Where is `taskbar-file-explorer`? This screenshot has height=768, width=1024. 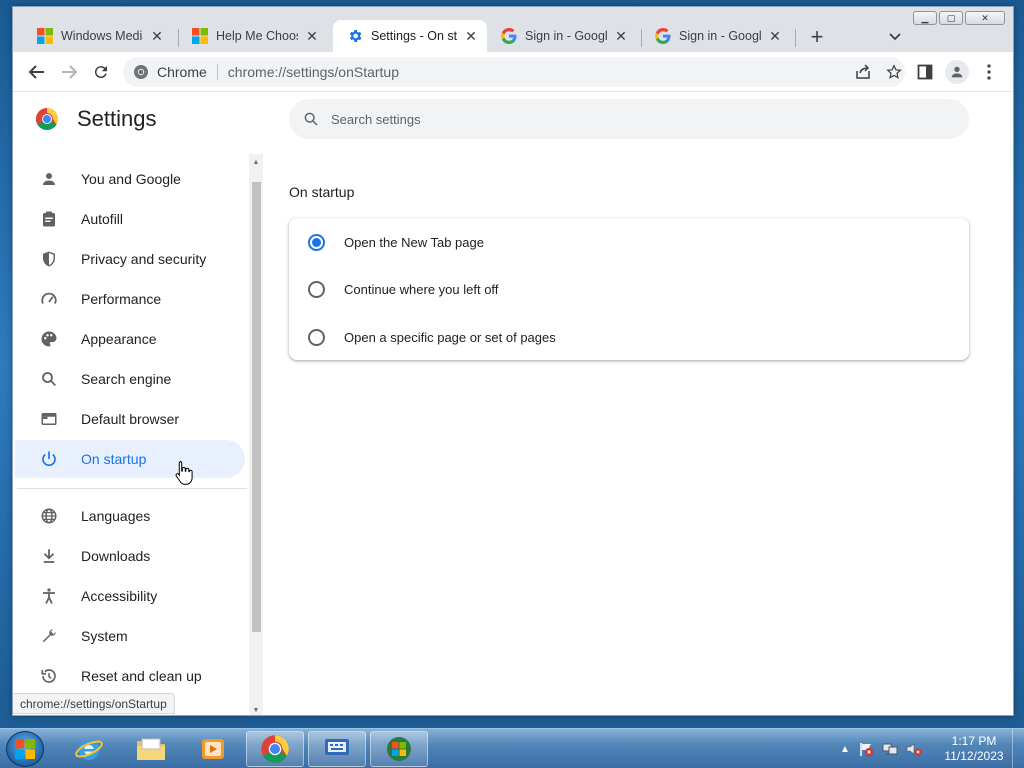 taskbar-file-explorer is located at coordinates (151, 749).